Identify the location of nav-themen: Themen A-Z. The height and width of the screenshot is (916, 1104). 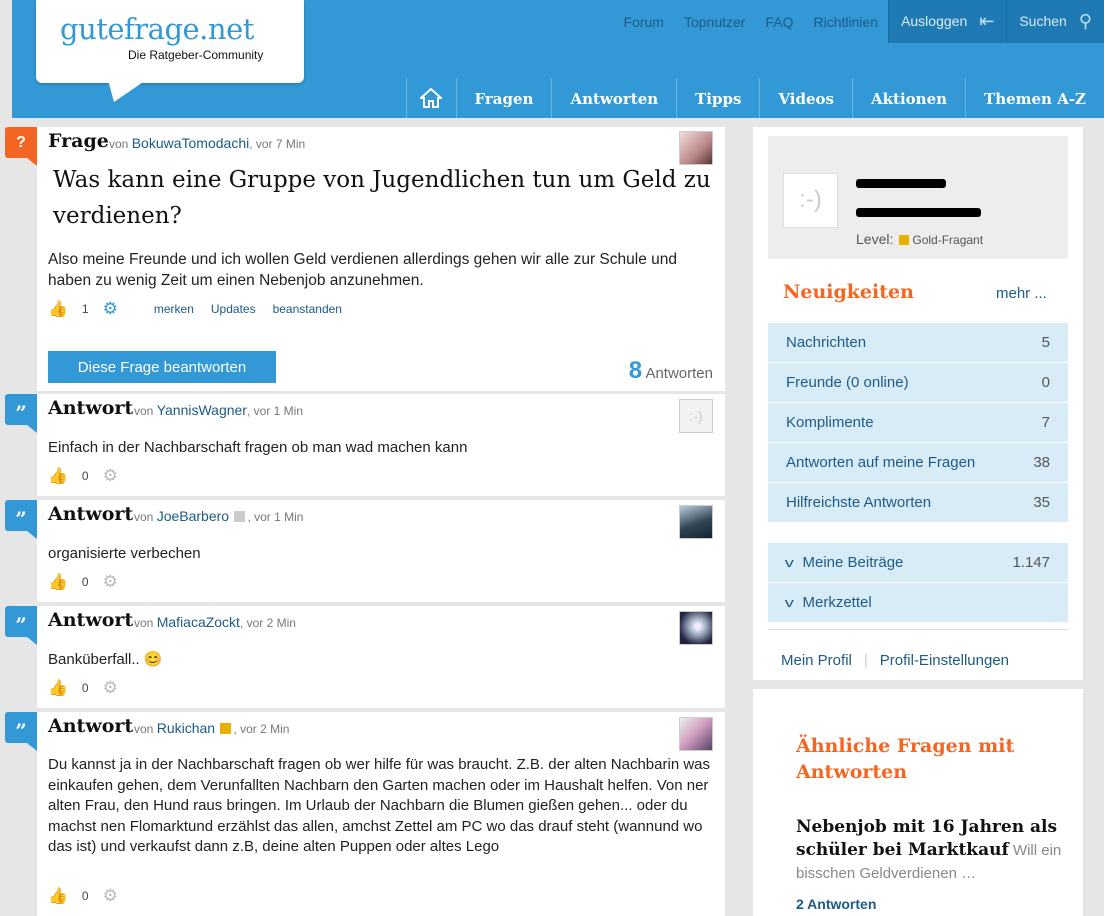
(1034, 98).